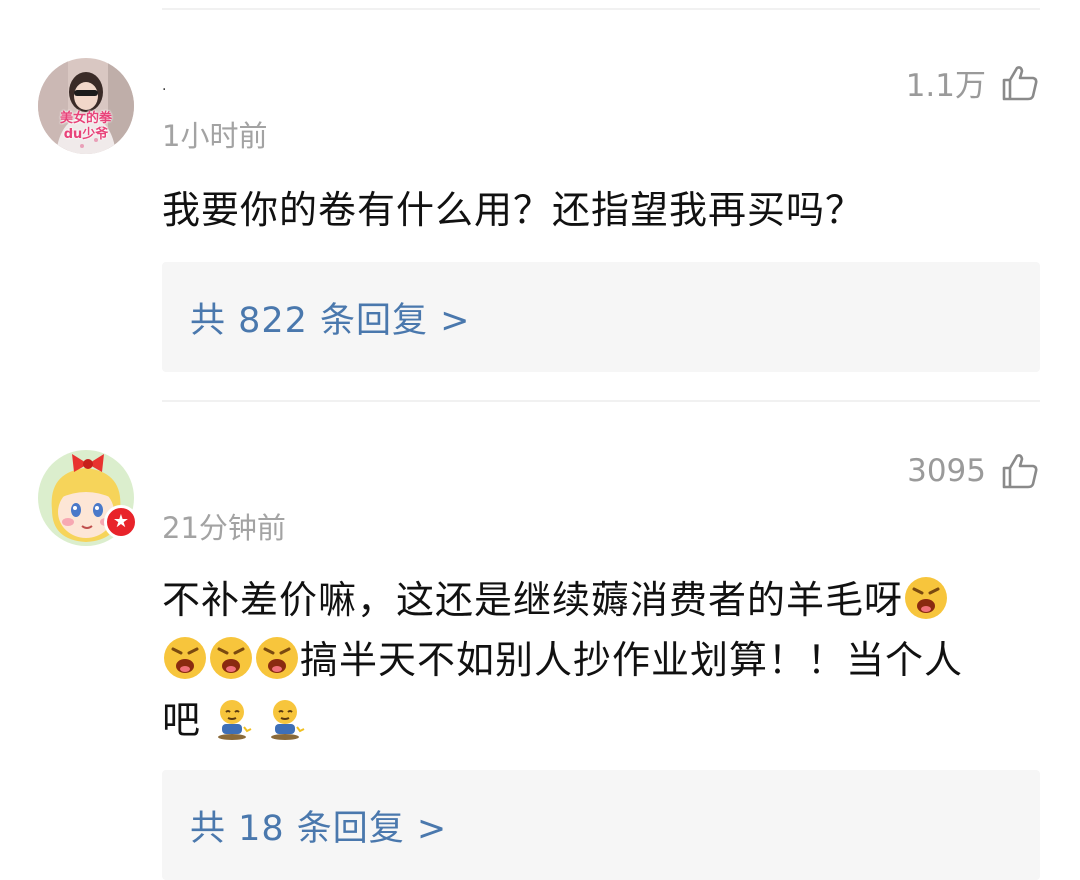 The width and height of the screenshot is (1080, 880). What do you see at coordinates (319, 828) in the screenshot?
I see `replies-label: 共 18 条回复 >` at bounding box center [319, 828].